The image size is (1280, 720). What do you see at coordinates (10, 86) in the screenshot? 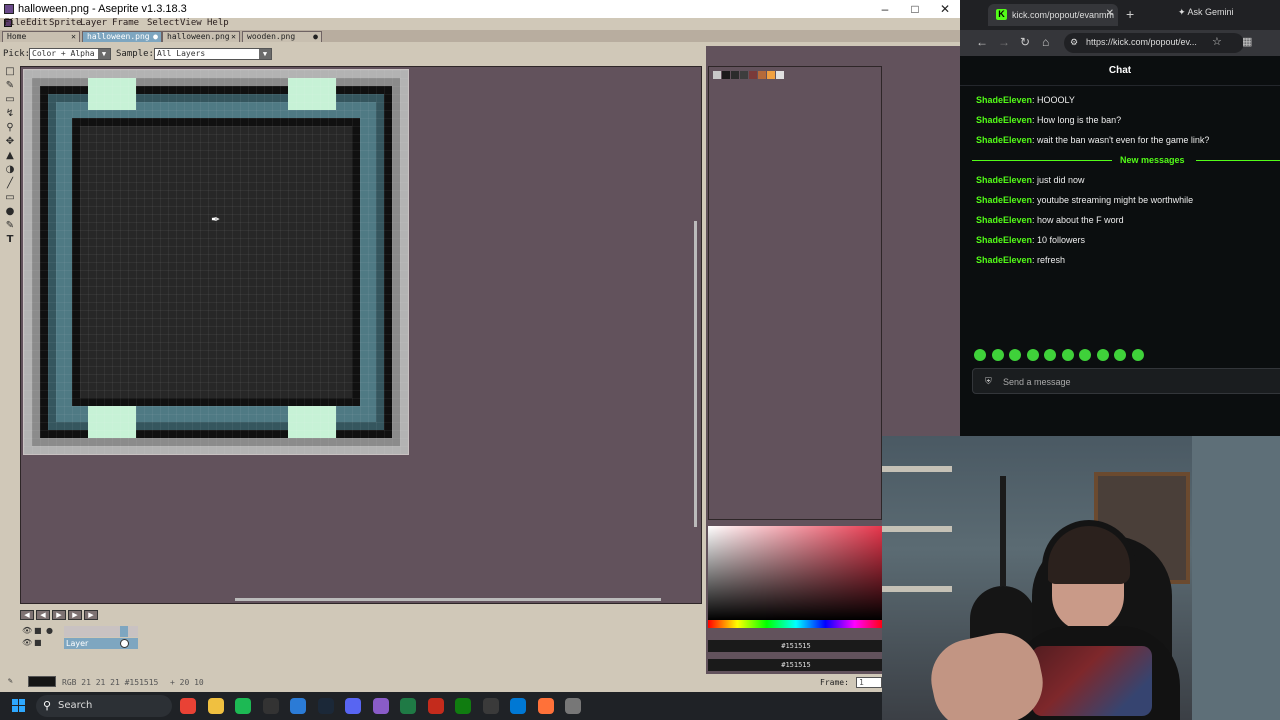
I see `pencil-tool-icon: ✎` at bounding box center [10, 86].